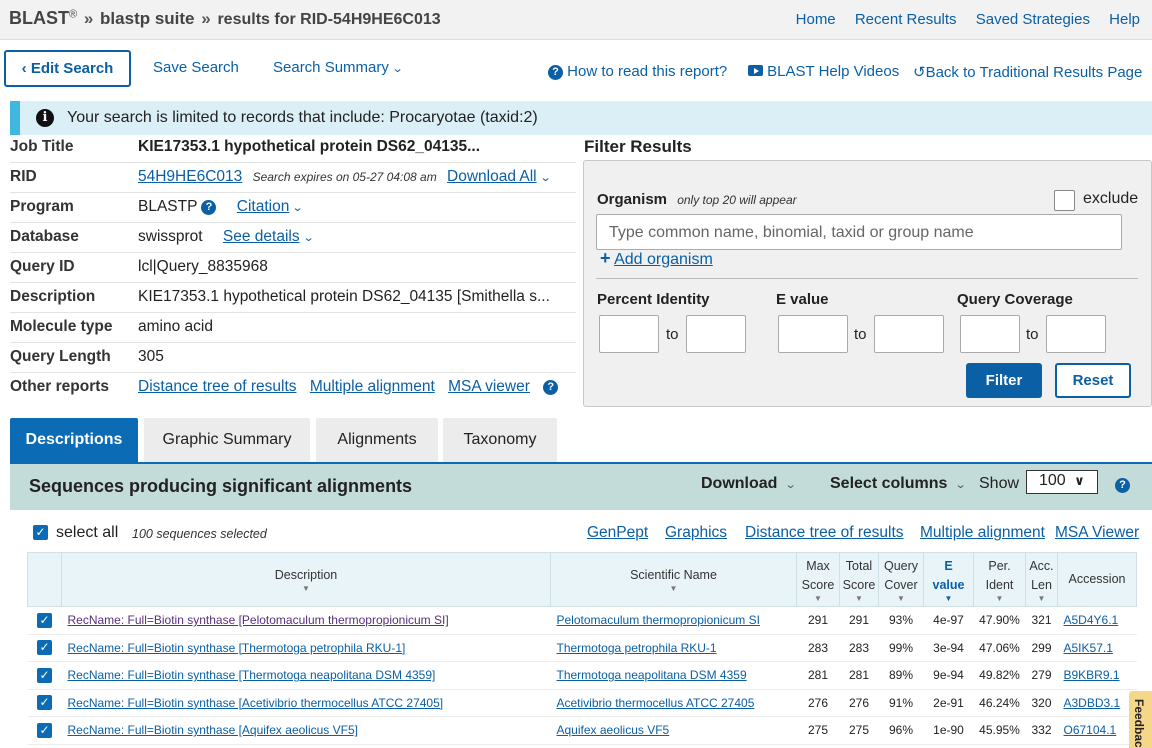  I want to click on row-scientific-name-value: Thermotoga petrophila RKU-1, so click(637, 648).